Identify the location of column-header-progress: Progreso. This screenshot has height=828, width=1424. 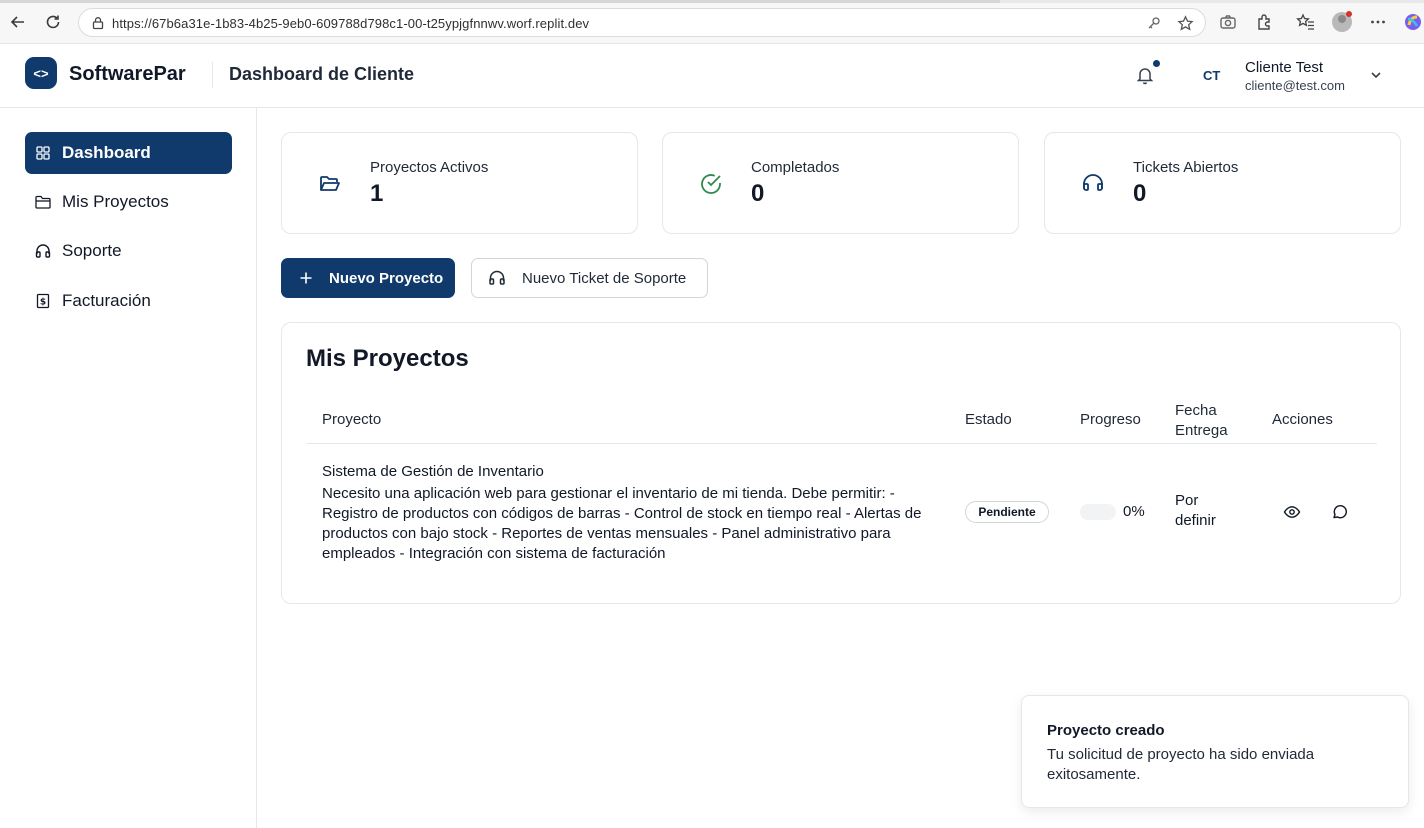
(1110, 419).